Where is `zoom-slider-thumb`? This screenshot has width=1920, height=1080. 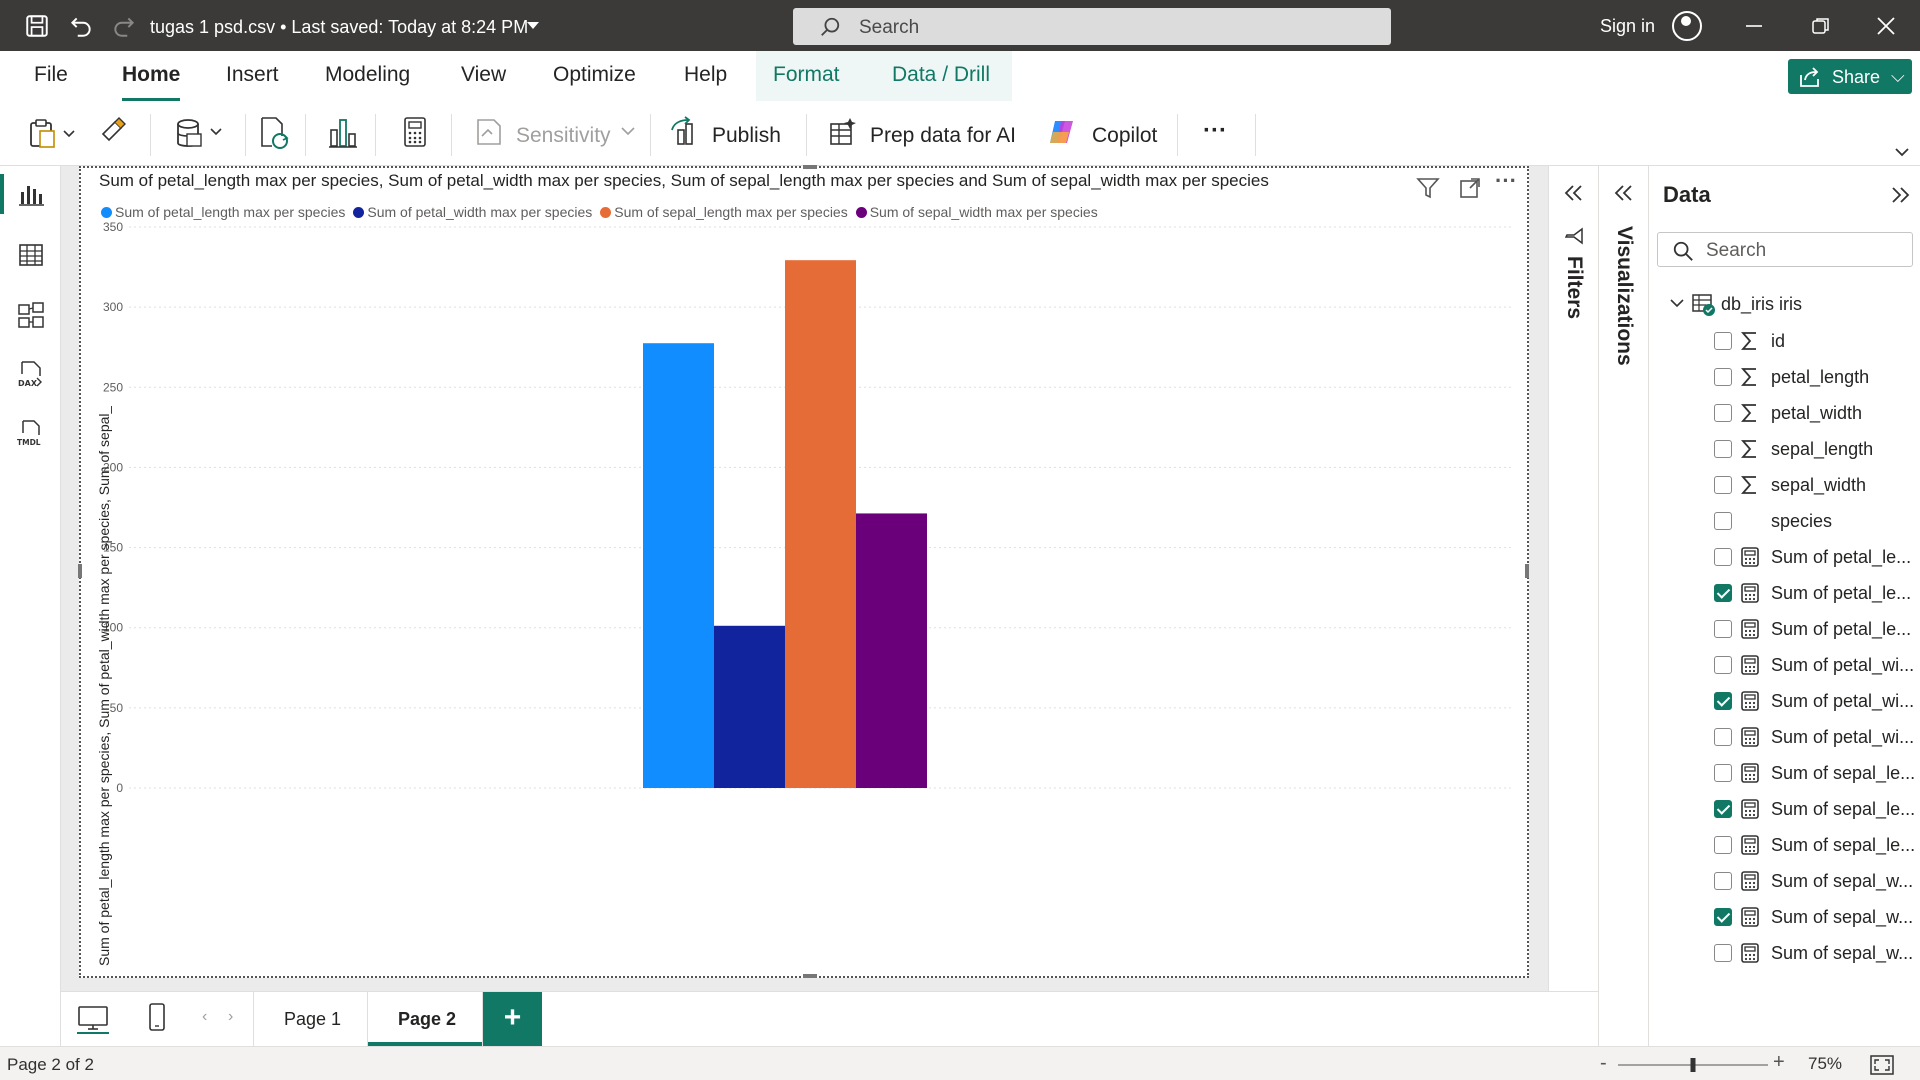
zoom-slider-thumb is located at coordinates (1693, 1065).